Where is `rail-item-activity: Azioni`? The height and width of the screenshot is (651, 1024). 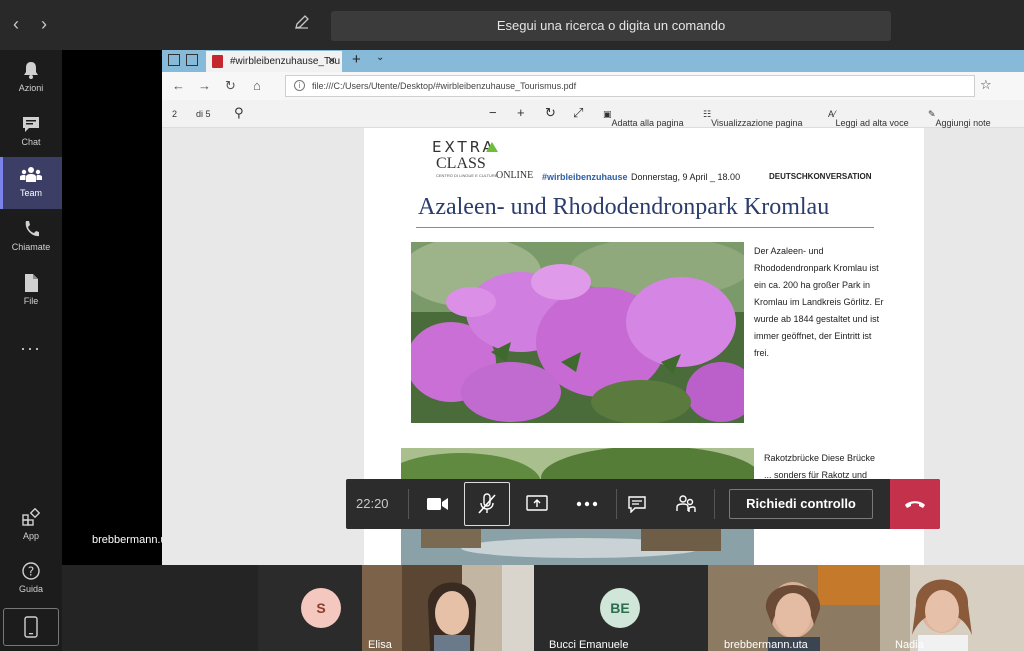
rail-item-activity: Azioni is located at coordinates (31, 78).